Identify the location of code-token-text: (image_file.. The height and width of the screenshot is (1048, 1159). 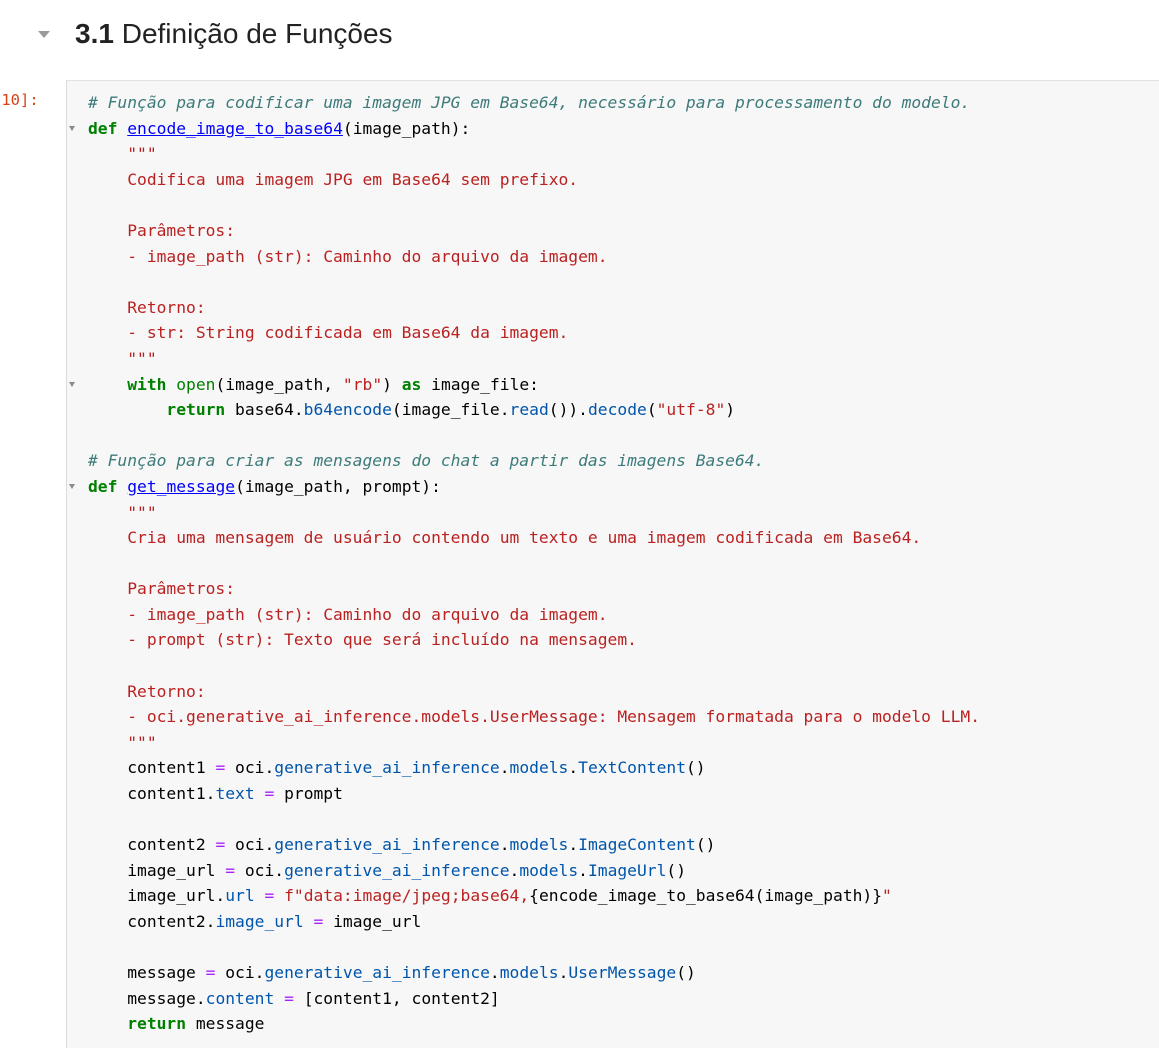
(450, 410).